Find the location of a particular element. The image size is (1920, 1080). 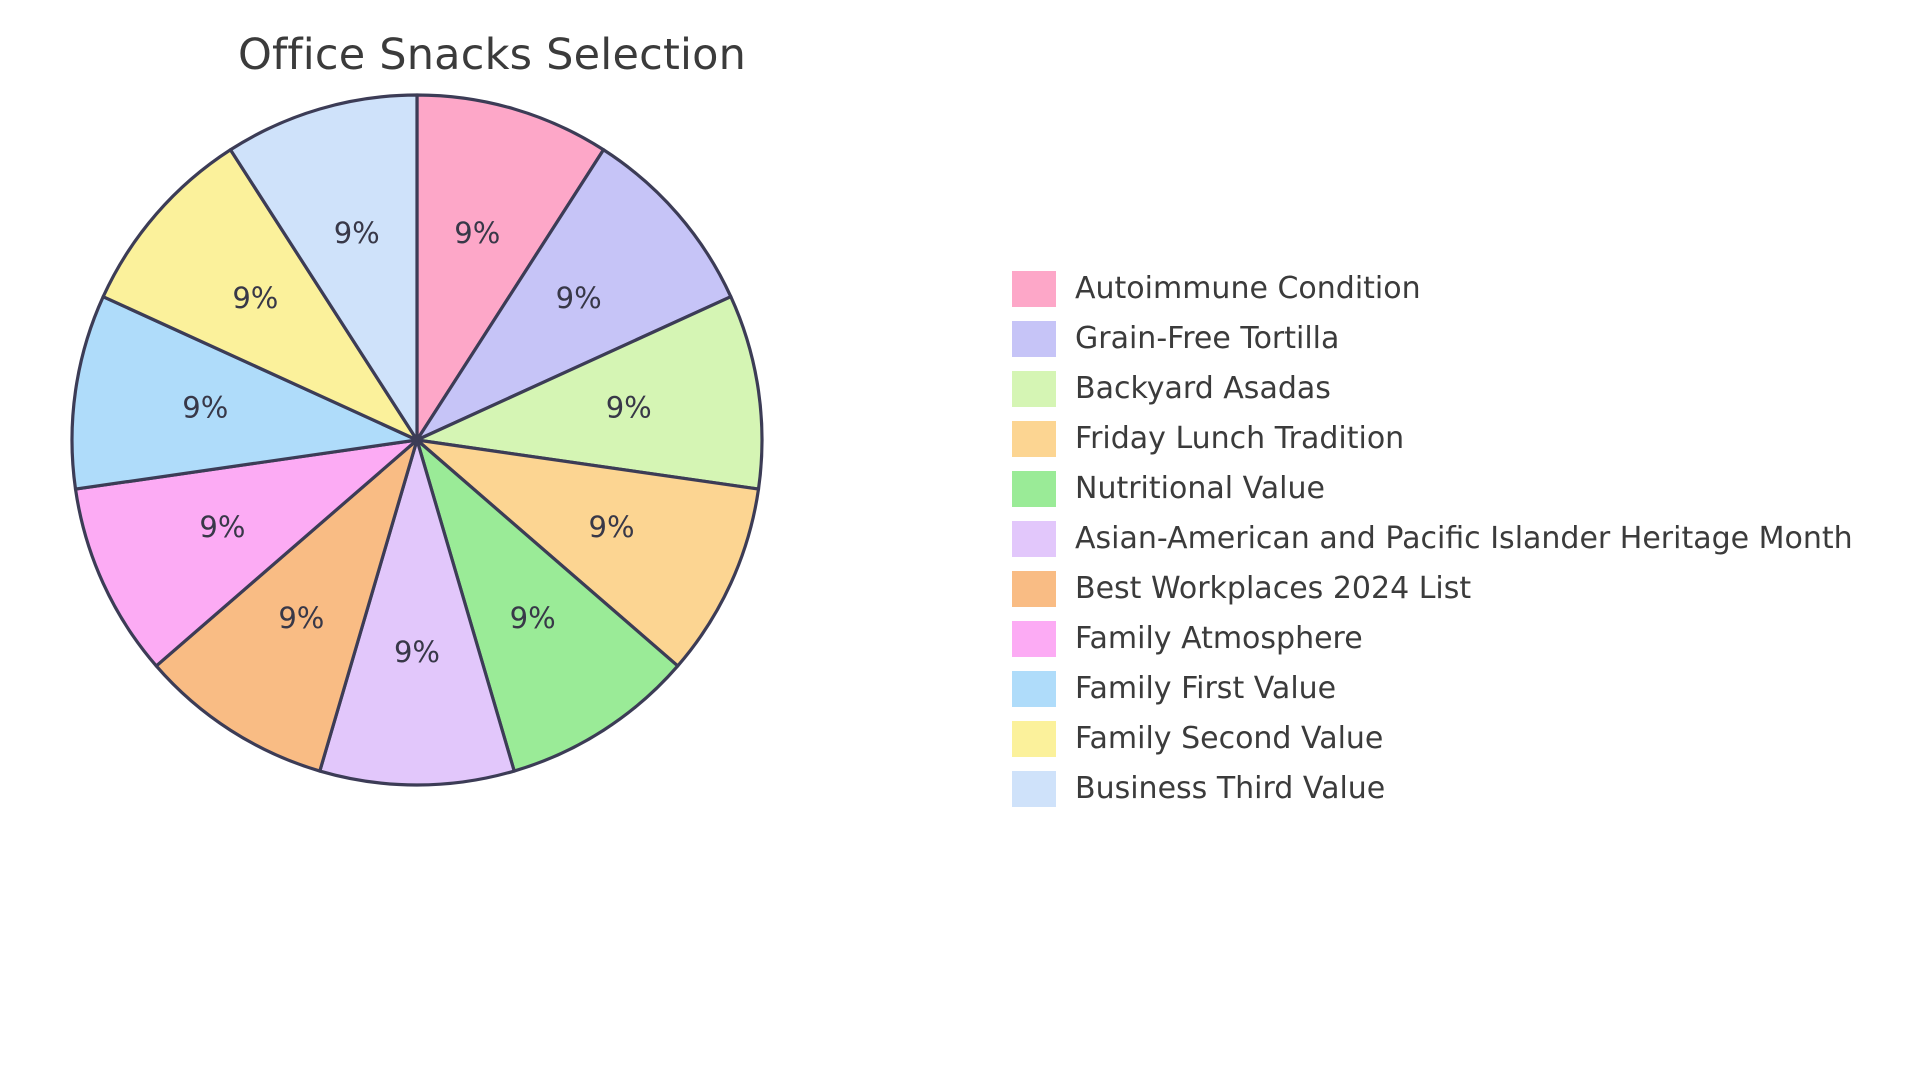

legend-item-label: Family Atmosphere is located at coordinates (1219, 638).